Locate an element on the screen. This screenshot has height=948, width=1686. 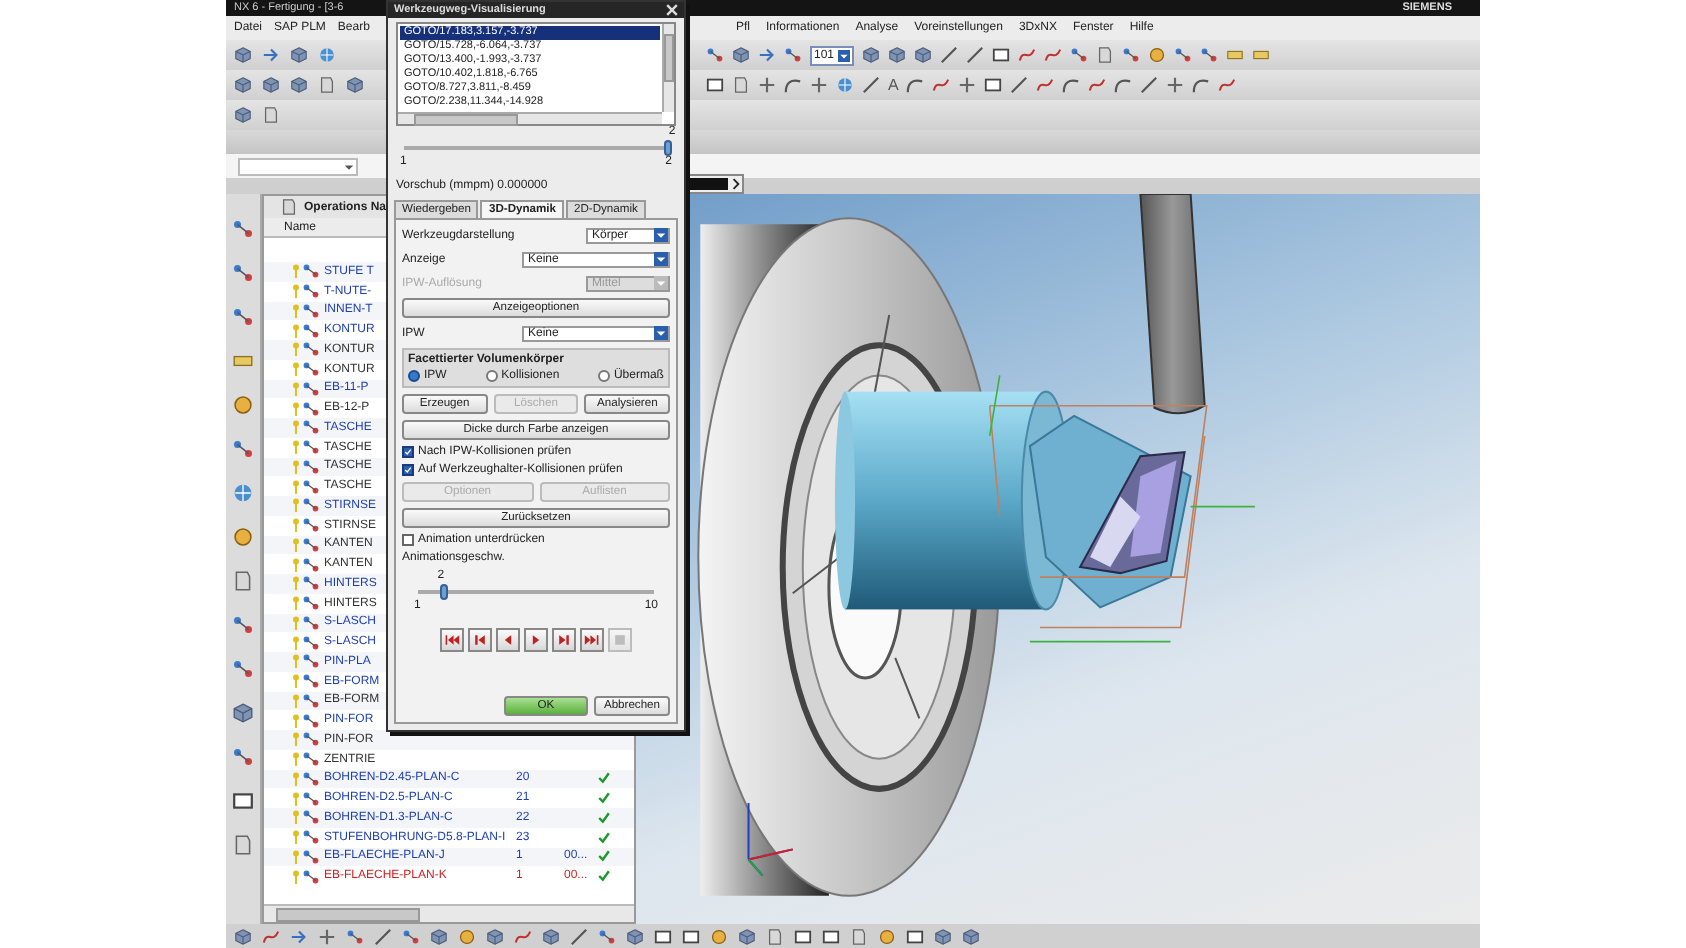
key-icon is located at coordinates (296, 798).